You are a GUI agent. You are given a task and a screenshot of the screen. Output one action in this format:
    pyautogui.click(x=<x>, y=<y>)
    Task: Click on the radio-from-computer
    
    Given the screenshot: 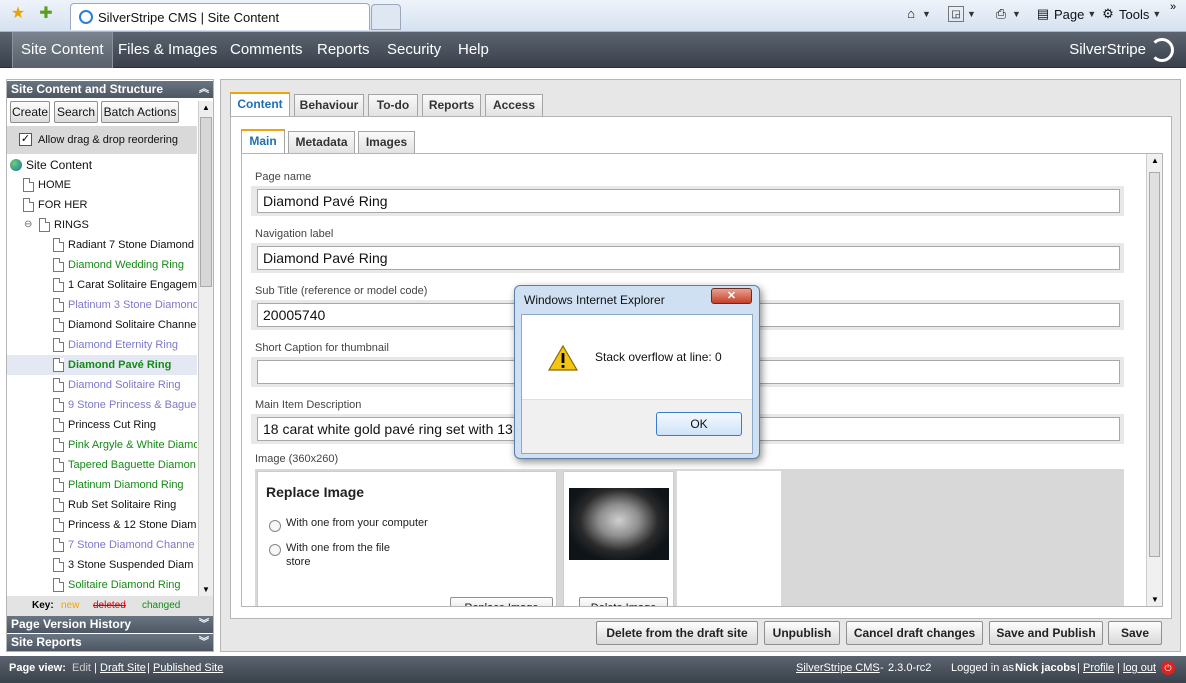 What is the action you would take?
    pyautogui.click(x=275, y=526)
    